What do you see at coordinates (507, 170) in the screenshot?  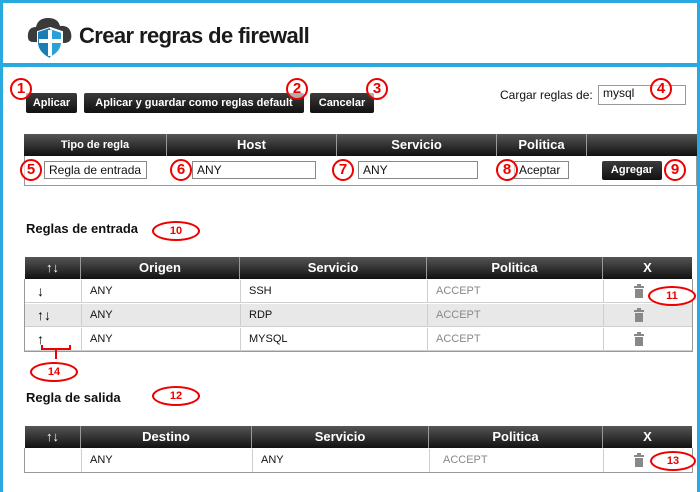 I see `annotation-8: 8` at bounding box center [507, 170].